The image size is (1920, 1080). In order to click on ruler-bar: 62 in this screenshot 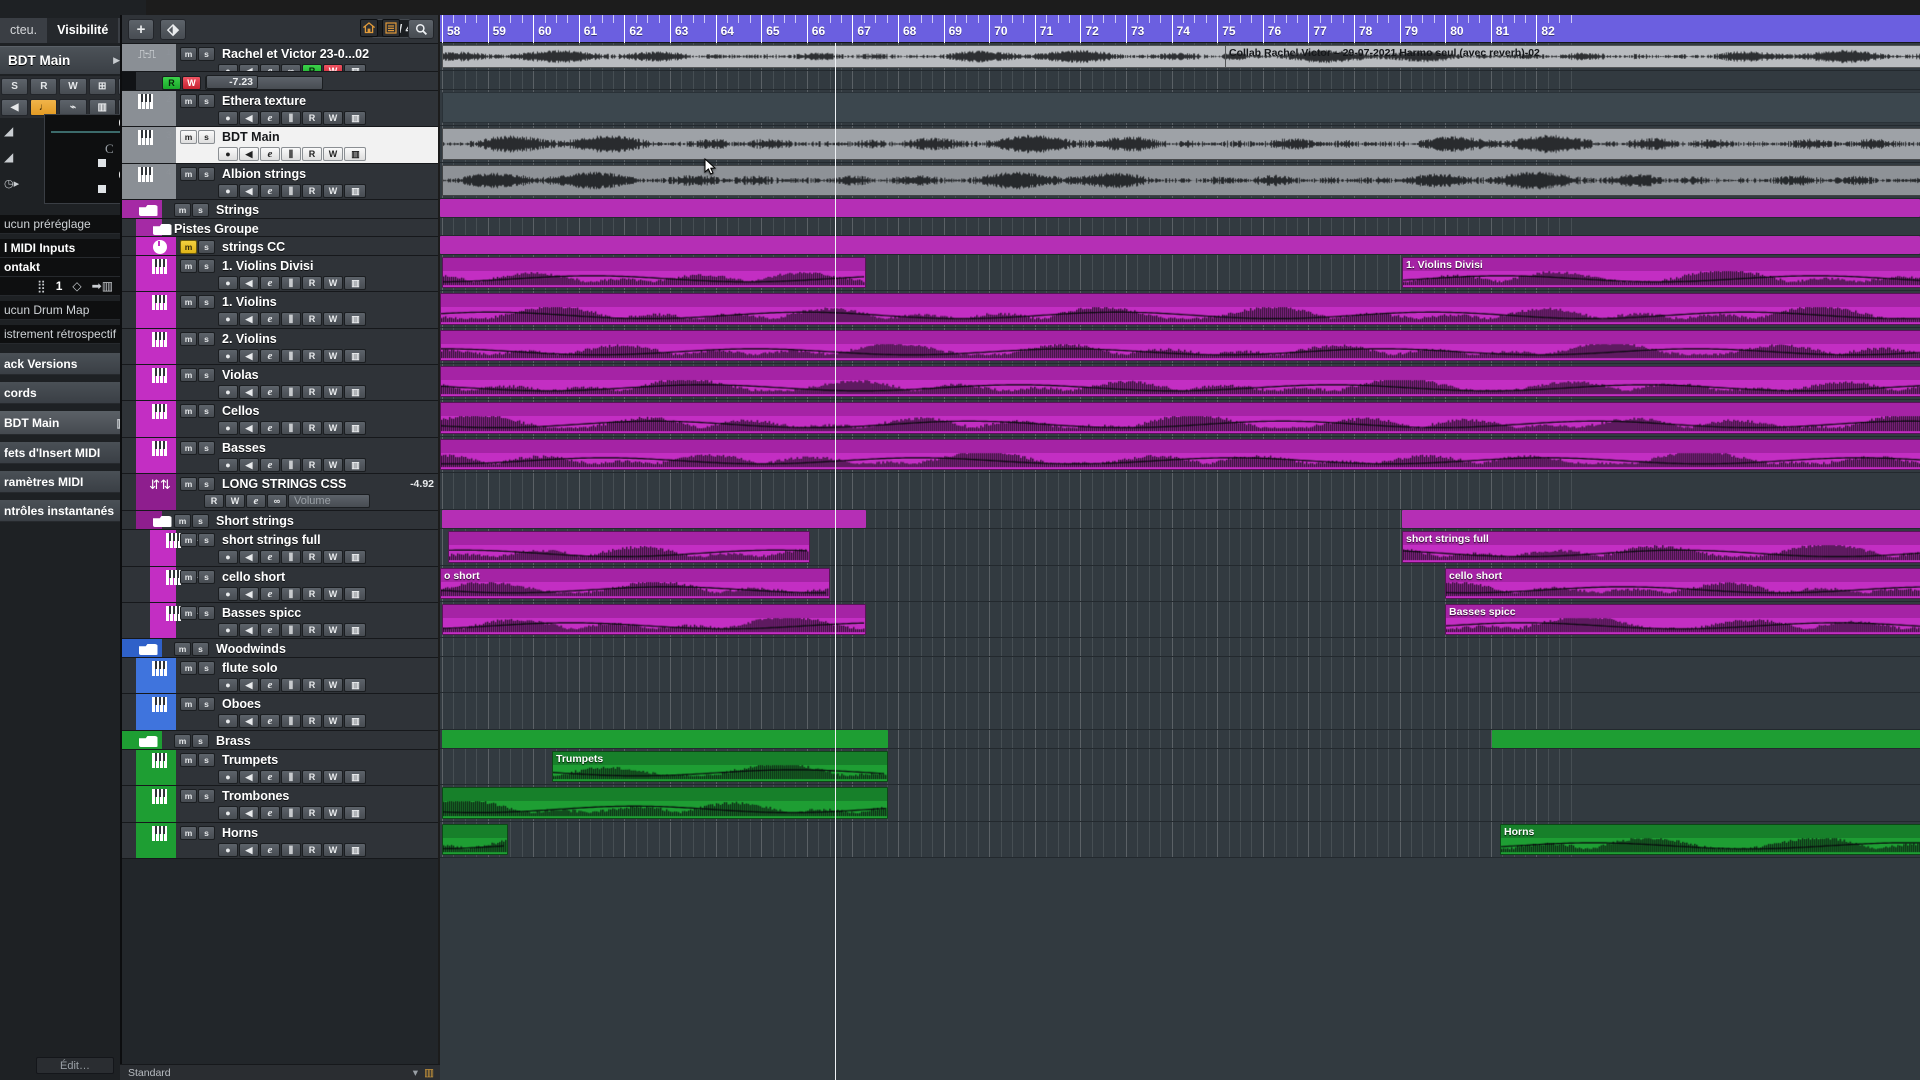, I will do `click(633, 29)`.